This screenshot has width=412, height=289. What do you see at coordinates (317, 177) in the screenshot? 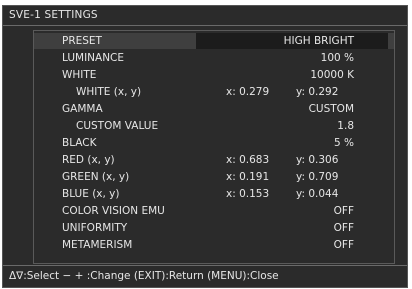
I see `y-coordinate-value: y: 0.709` at bounding box center [317, 177].